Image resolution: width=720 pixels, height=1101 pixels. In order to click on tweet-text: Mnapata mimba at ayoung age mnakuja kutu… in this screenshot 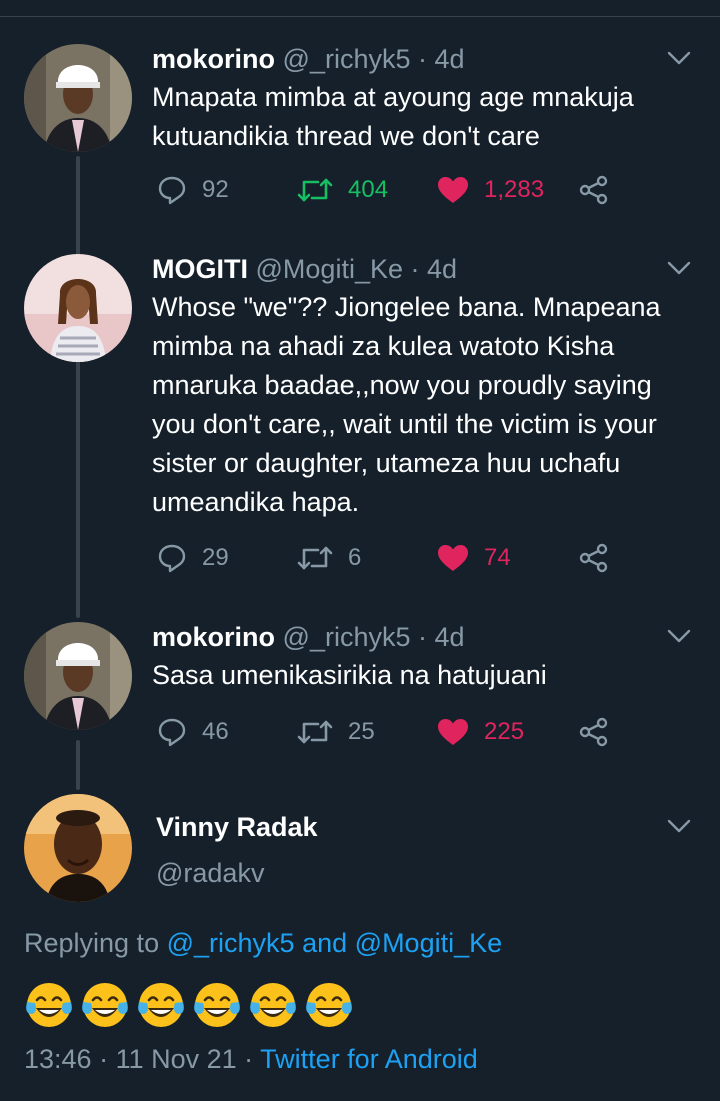, I will do `click(393, 116)`.